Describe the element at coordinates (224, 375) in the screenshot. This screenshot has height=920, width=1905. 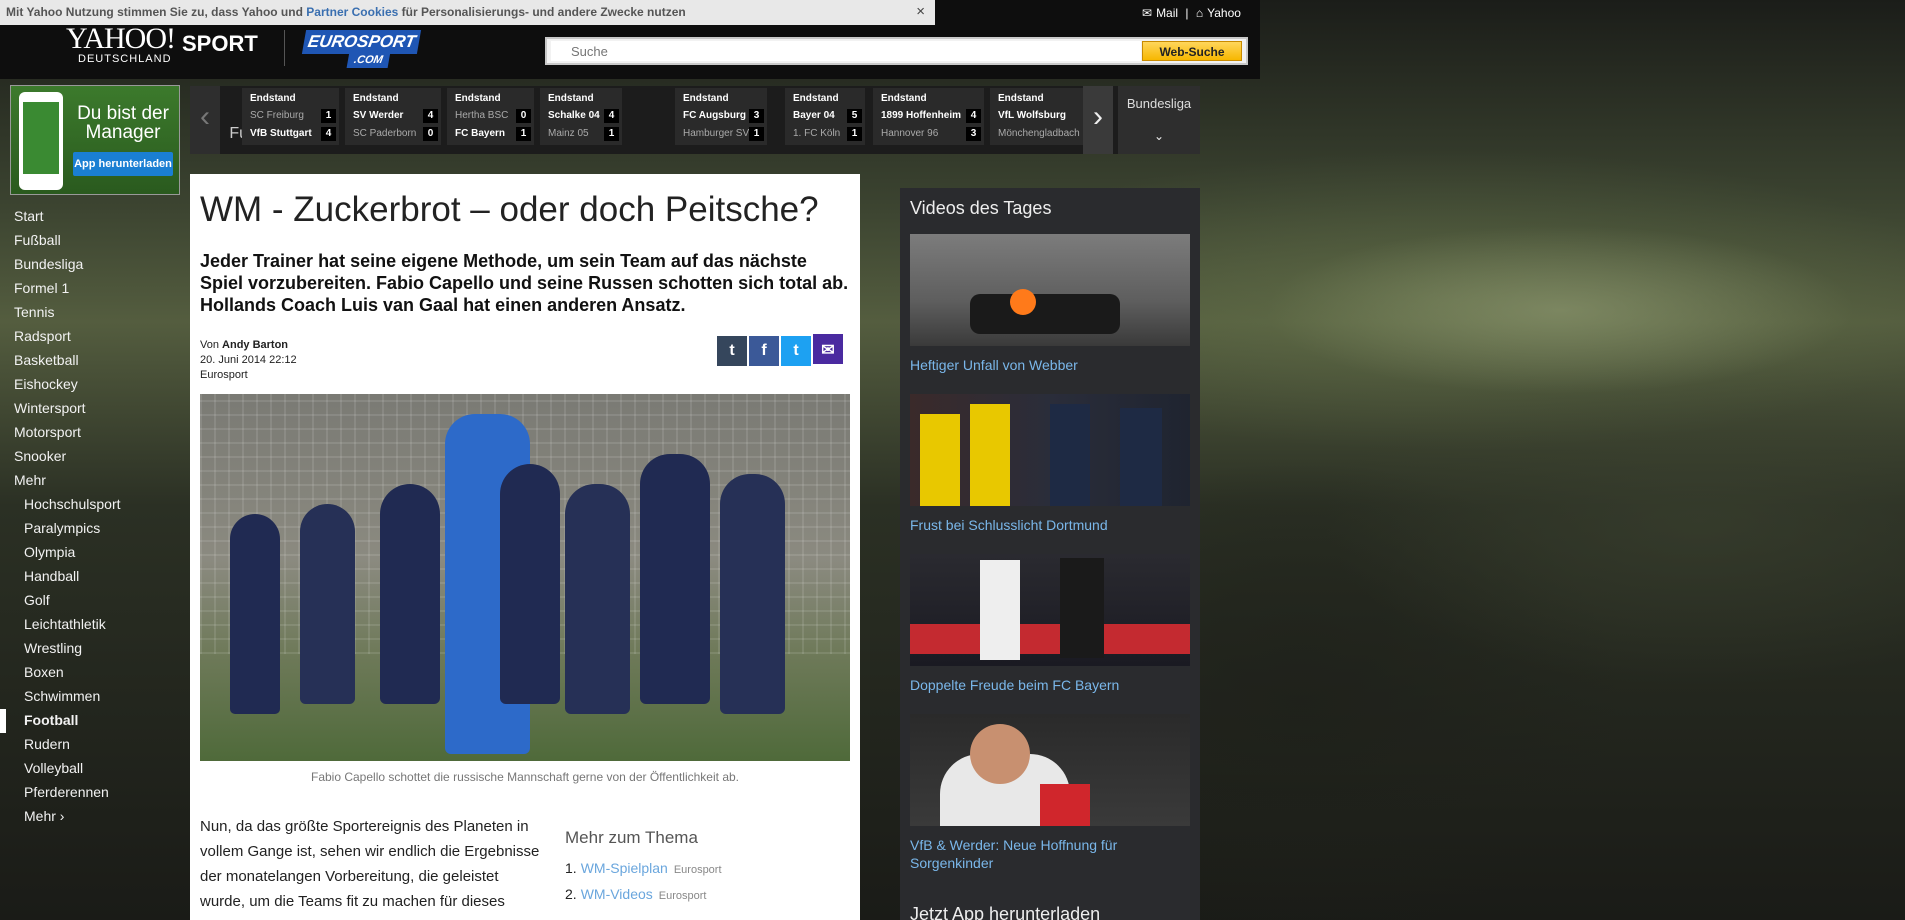
I see `article-source: Eurosport` at that location.